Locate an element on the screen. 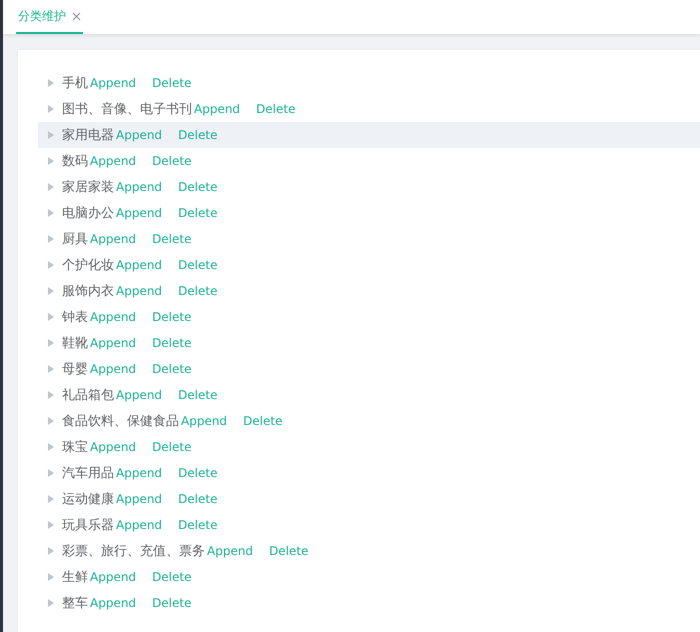  tree-node: 家居家装 Append Delete is located at coordinates (369, 187).